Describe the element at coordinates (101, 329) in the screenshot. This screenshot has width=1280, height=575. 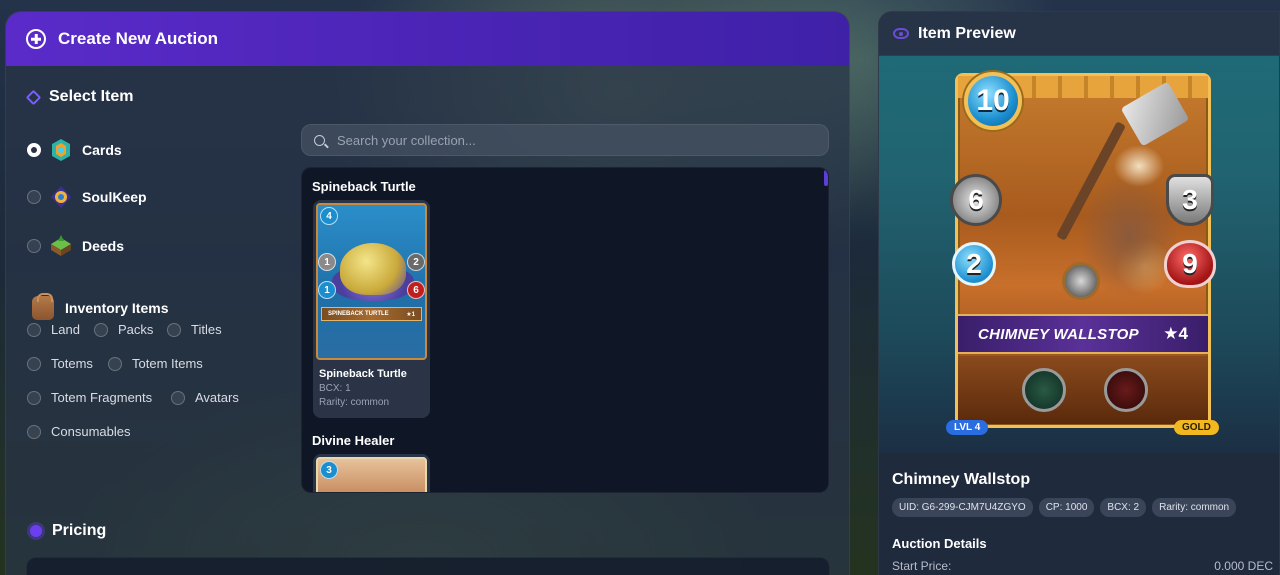
I see `radio-packs` at that location.